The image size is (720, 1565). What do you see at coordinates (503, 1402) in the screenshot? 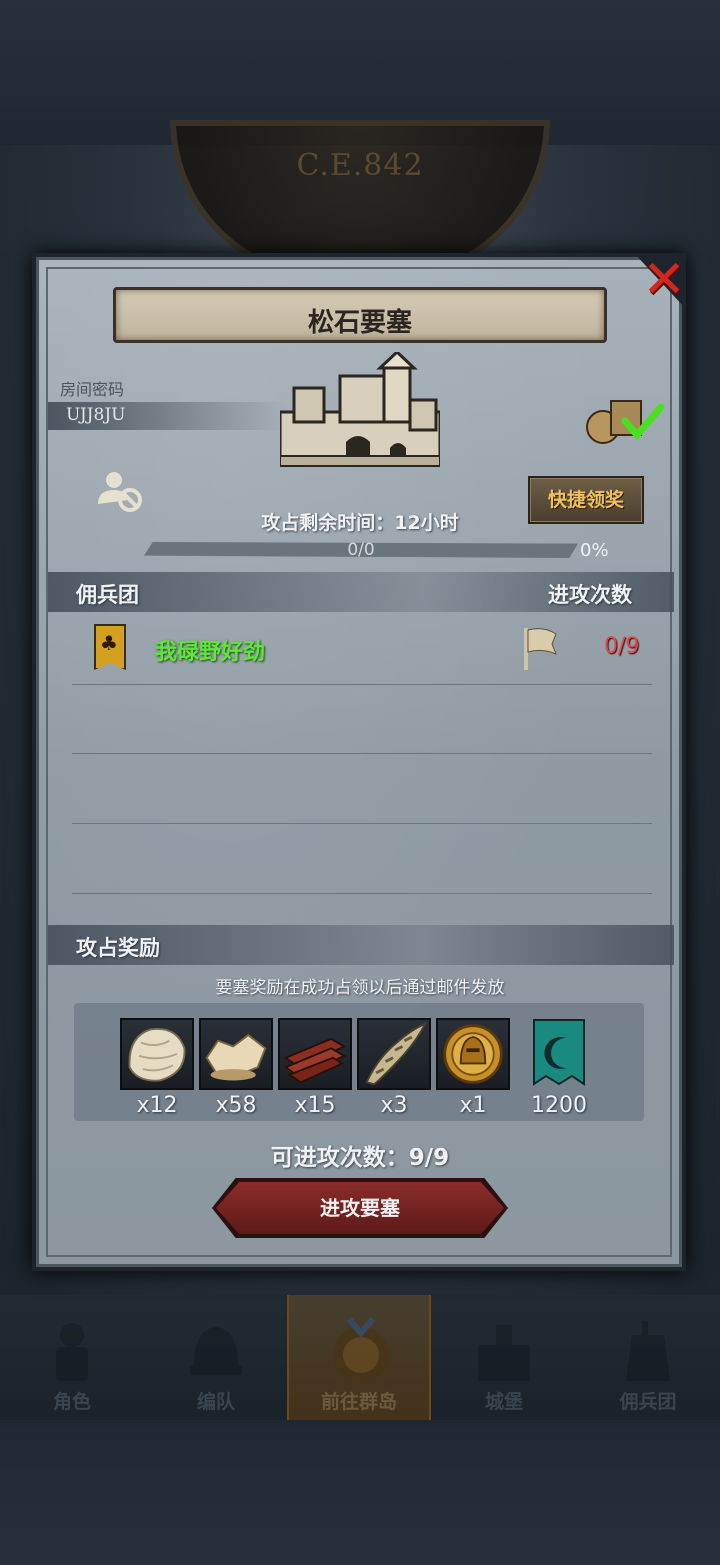
I see `tab-label: 城堡` at bounding box center [503, 1402].